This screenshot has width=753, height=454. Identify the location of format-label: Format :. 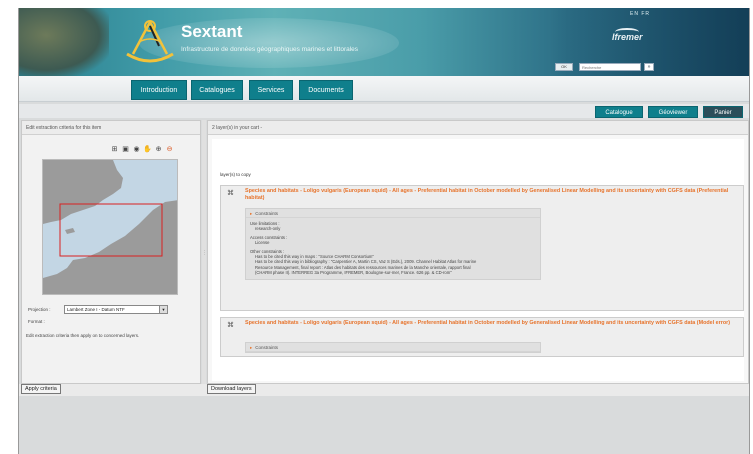
(36, 321).